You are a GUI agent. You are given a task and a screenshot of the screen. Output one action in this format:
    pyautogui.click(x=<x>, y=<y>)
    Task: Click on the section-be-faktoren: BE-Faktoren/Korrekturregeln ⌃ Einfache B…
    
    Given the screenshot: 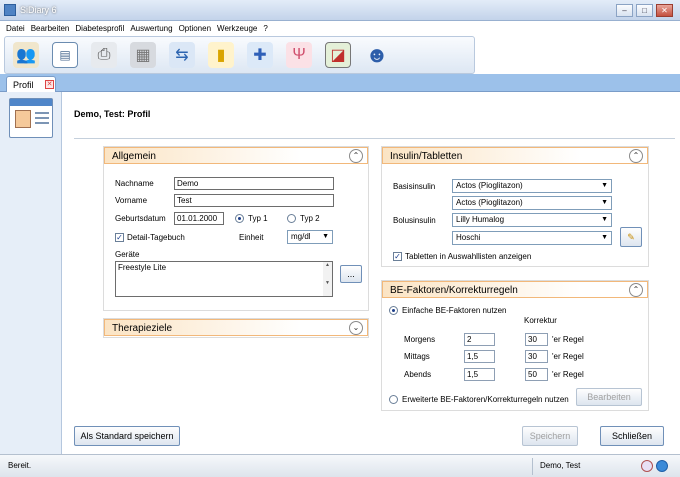 What is the action you would take?
    pyautogui.click(x=515, y=345)
    